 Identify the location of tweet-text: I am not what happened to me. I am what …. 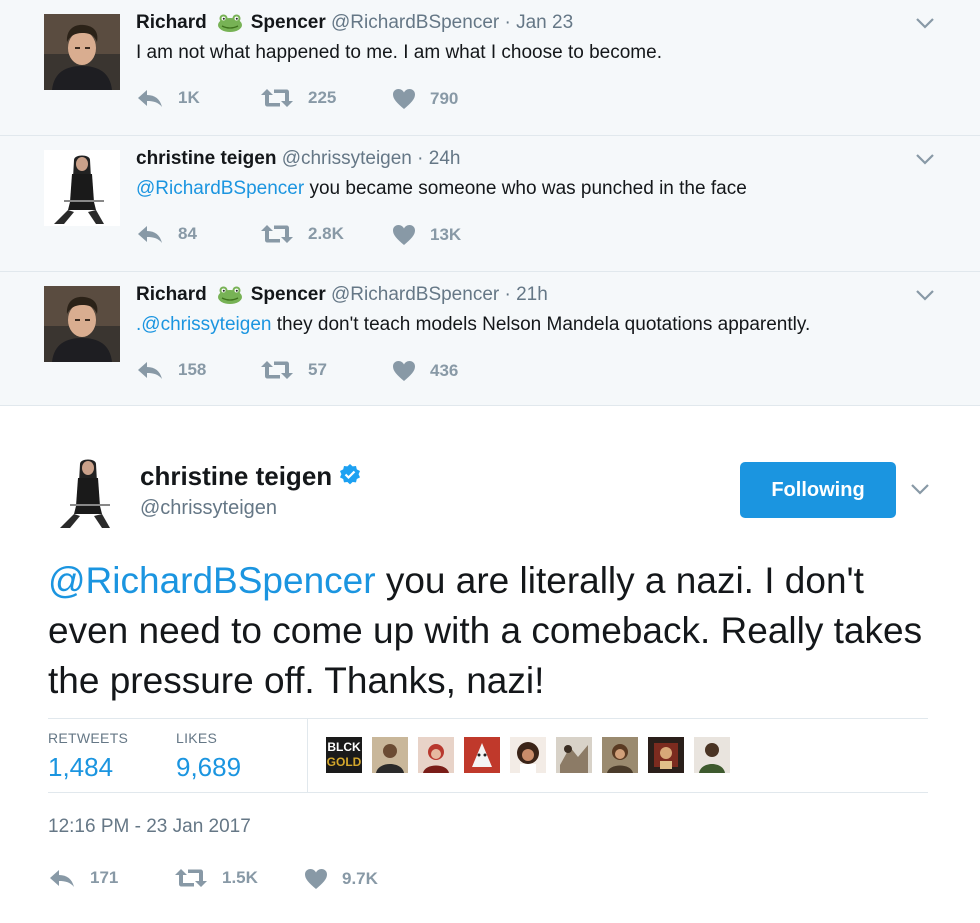
(399, 53).